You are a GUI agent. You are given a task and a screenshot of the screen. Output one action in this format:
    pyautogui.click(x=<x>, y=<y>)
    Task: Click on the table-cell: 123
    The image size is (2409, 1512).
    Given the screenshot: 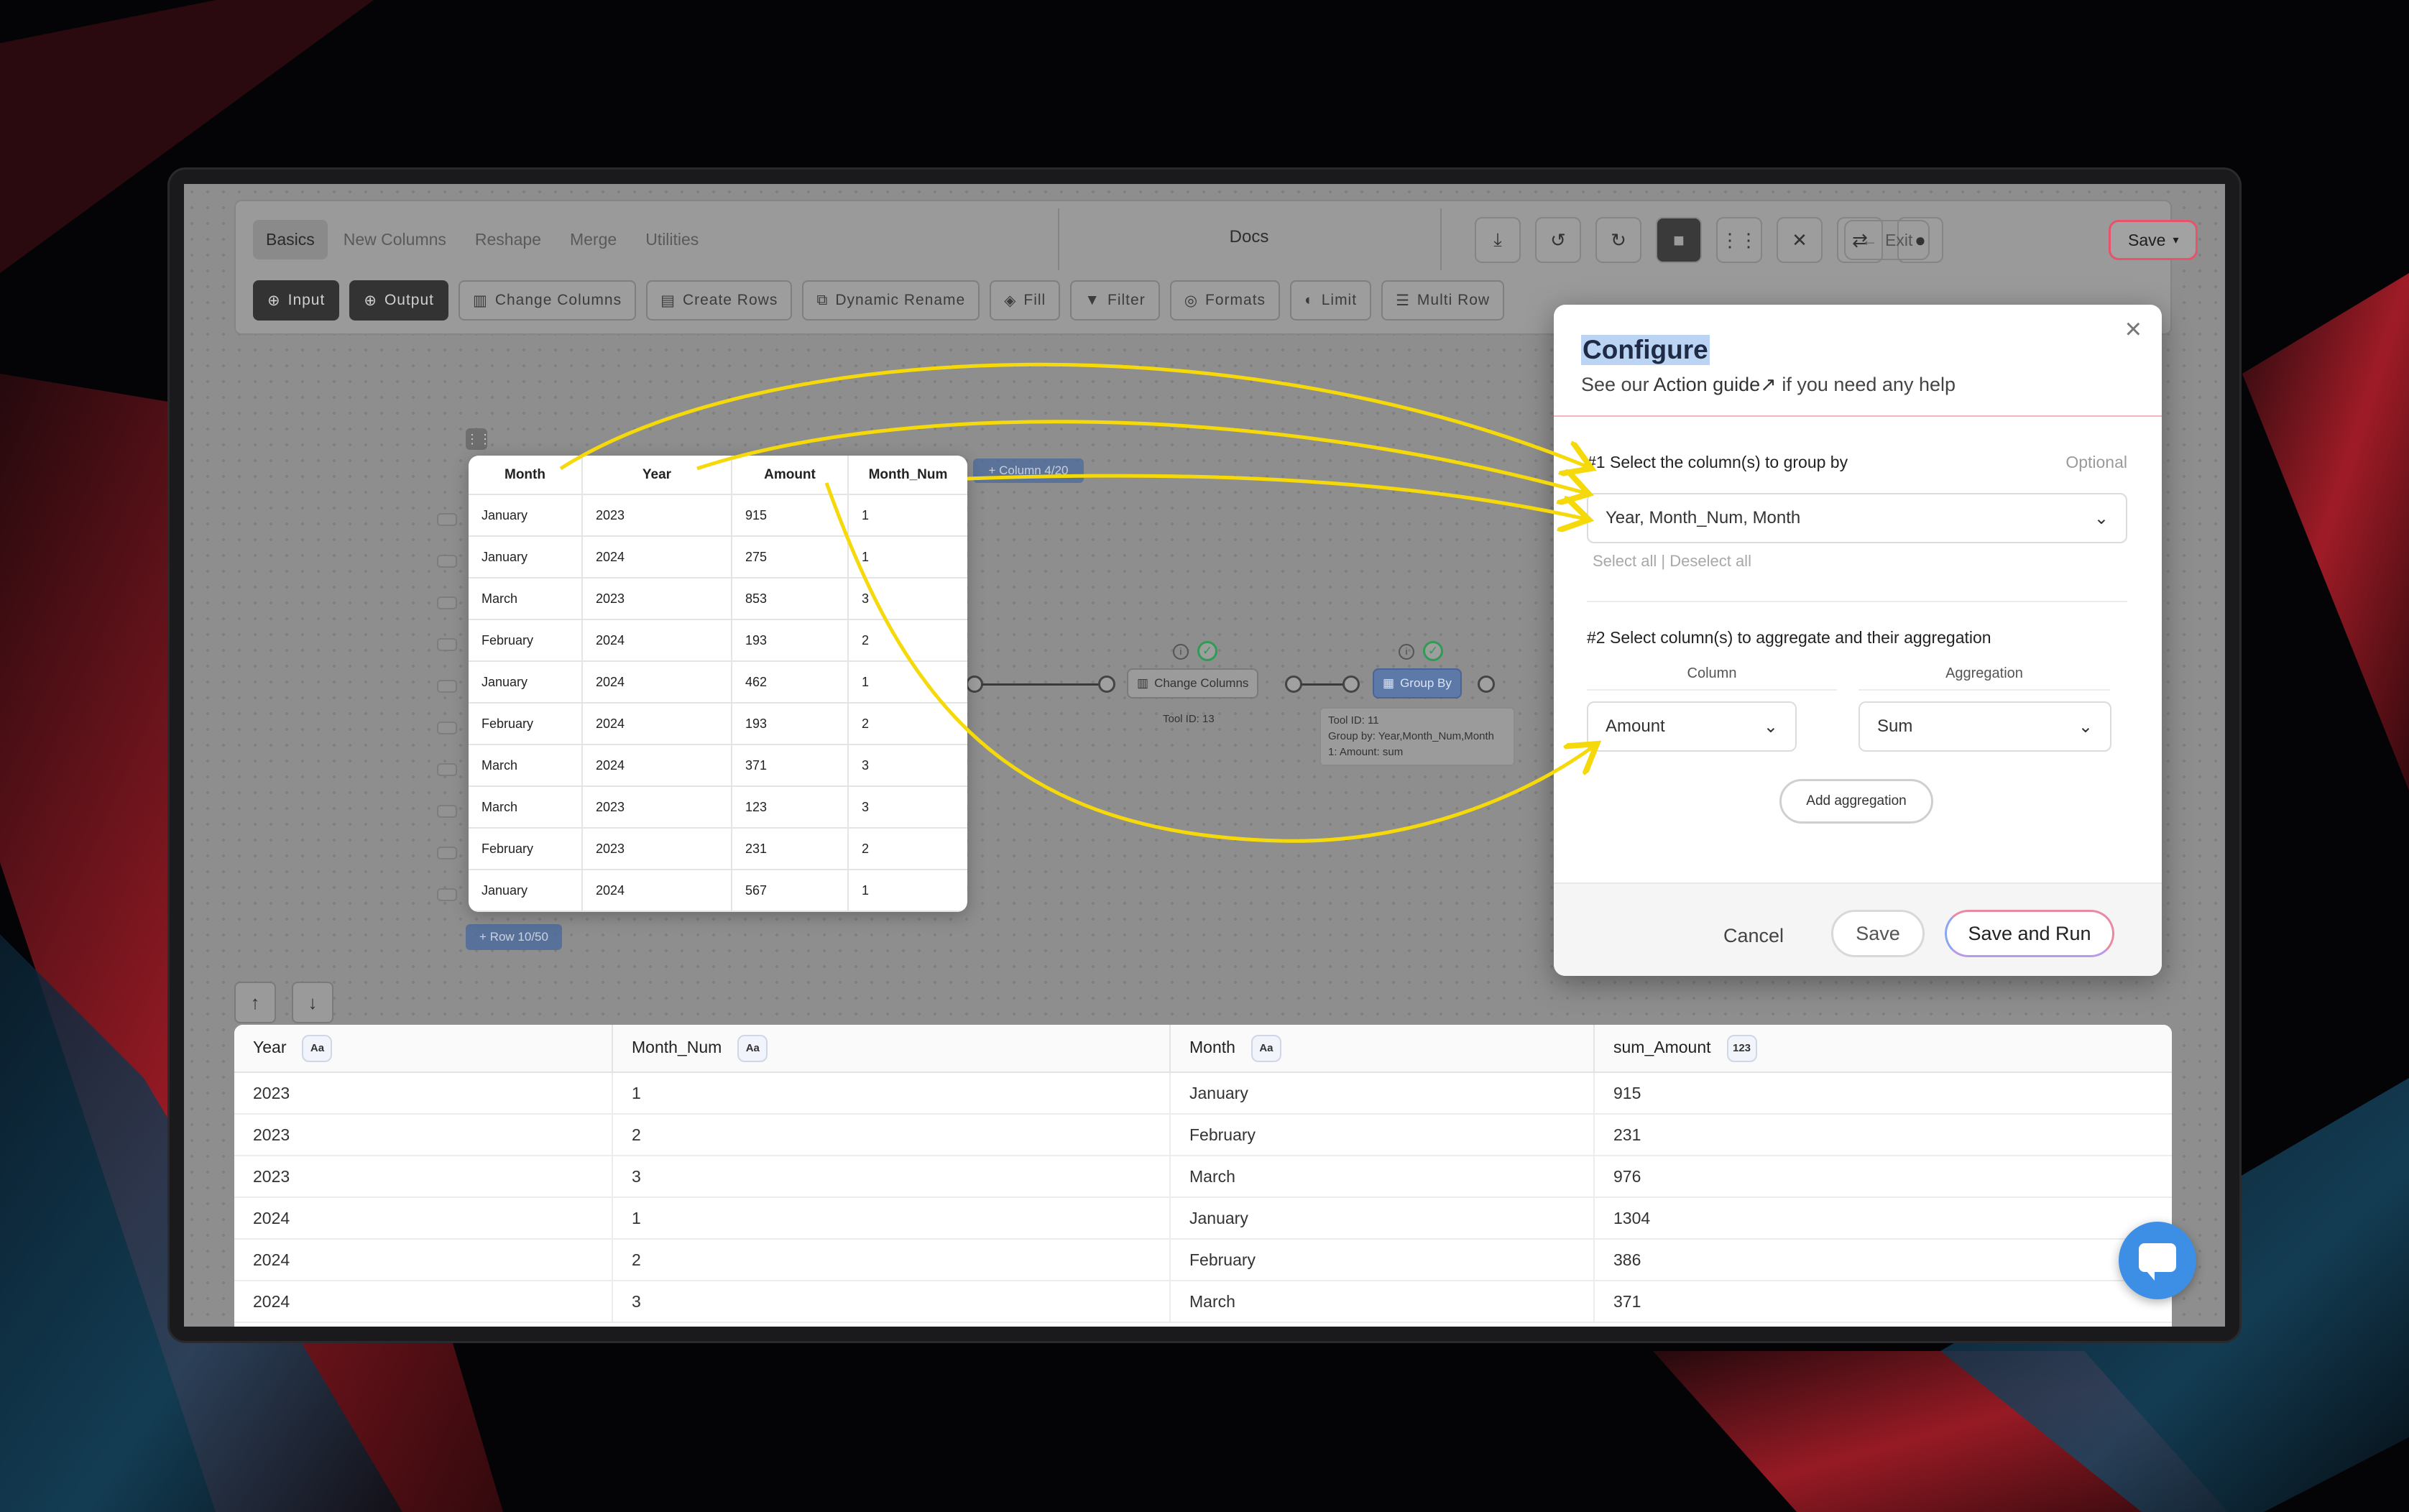 What is the action you would take?
    pyautogui.click(x=791, y=808)
    